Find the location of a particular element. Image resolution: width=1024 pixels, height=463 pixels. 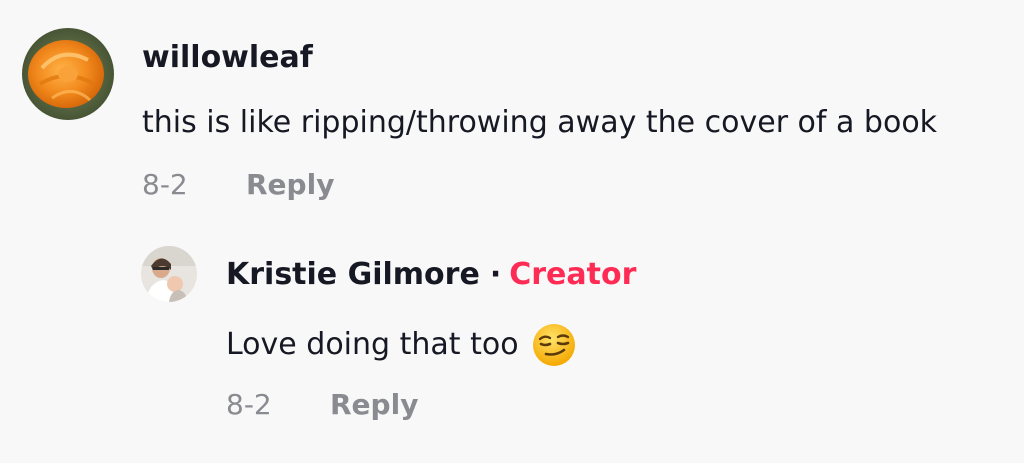

reply-avatar is located at coordinates (169, 274).